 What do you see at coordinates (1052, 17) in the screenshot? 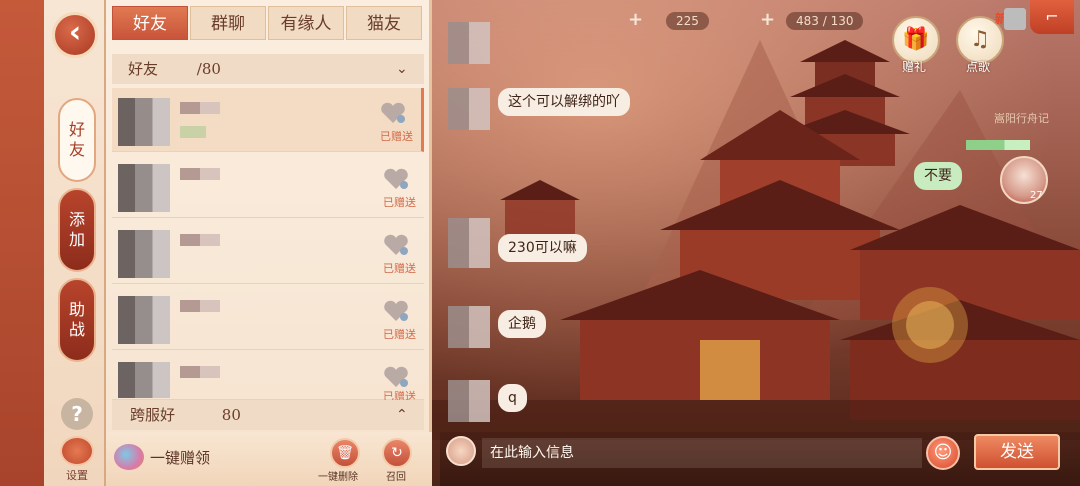
I see `collapse-icon: ⌐` at bounding box center [1052, 17].